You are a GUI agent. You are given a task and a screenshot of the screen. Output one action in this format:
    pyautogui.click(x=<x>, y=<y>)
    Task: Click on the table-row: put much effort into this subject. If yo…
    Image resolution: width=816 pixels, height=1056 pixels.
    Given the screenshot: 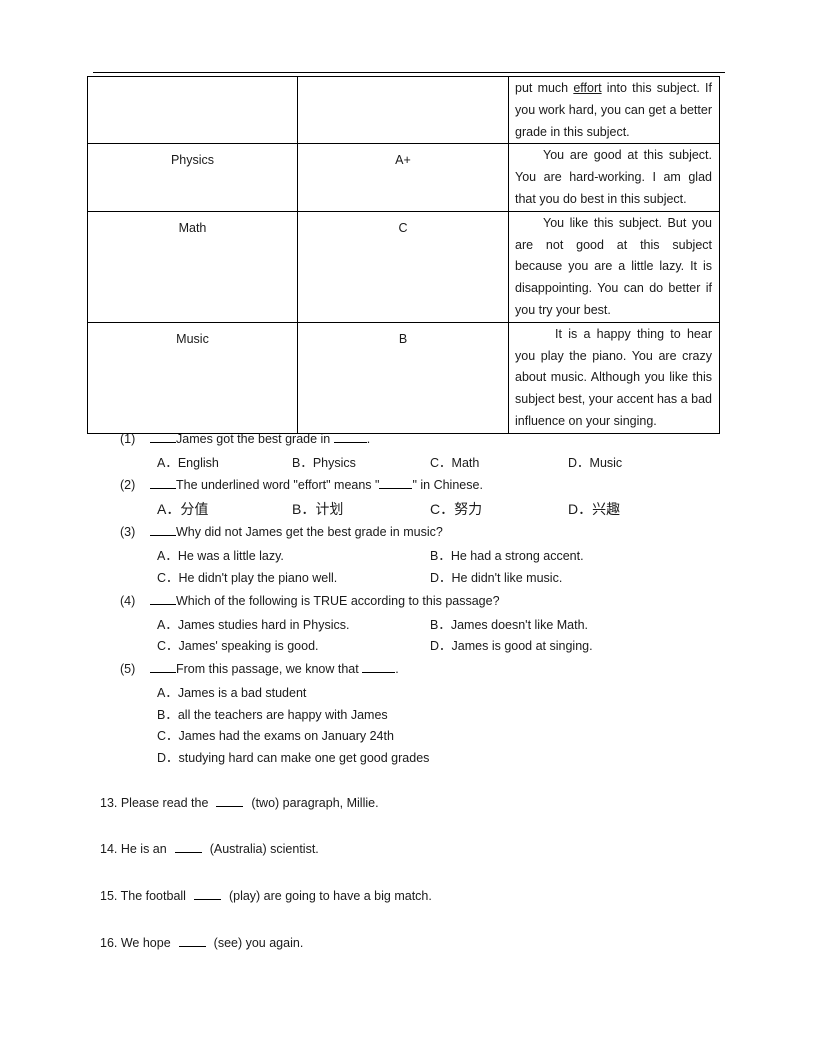 What is the action you would take?
    pyautogui.click(x=403, y=110)
    